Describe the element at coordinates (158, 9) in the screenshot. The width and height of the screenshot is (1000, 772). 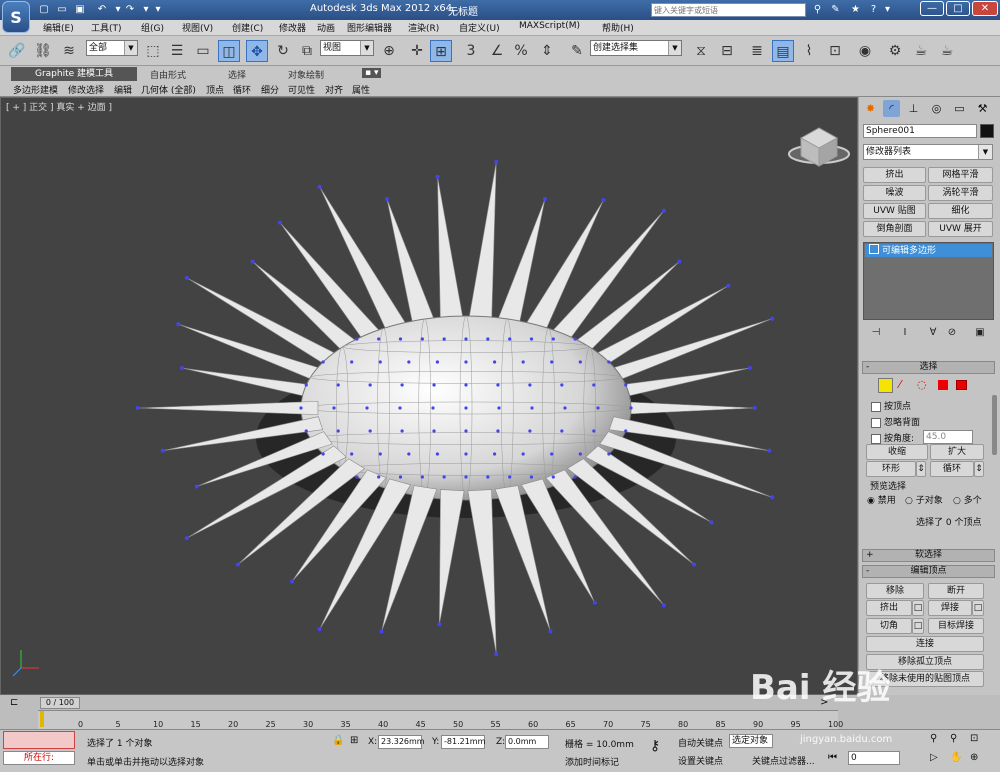
I see `customize-quick-access-icon: ▾` at that location.